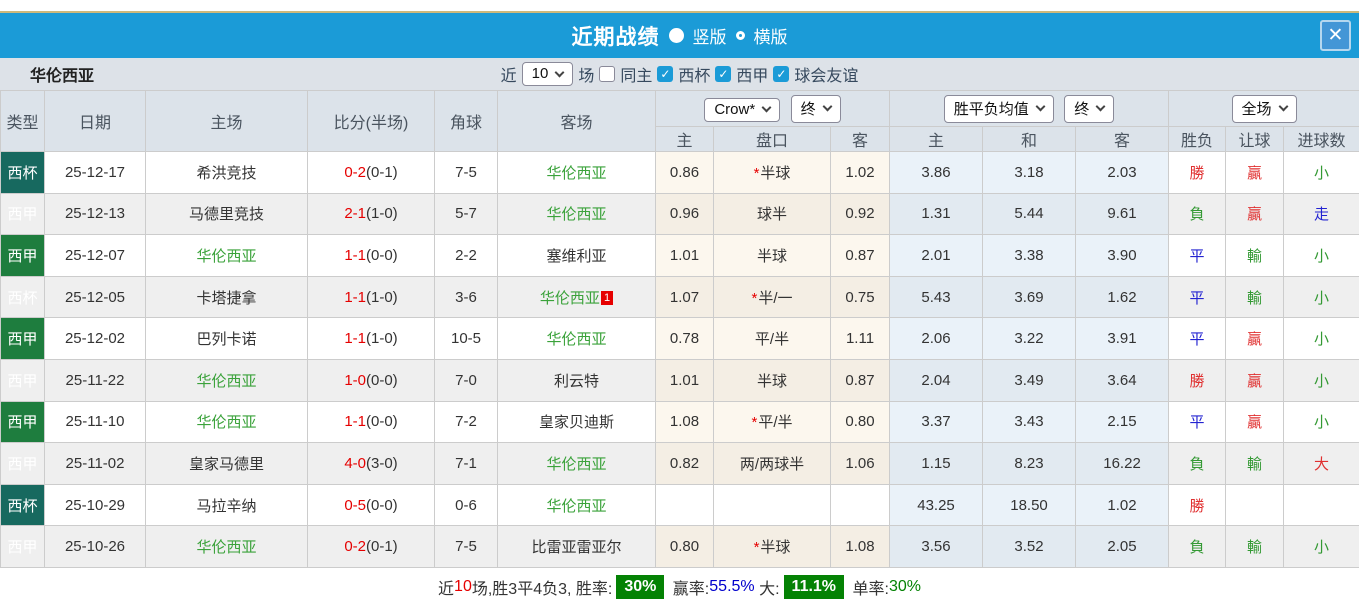 This screenshot has width=1359, height=605. Describe the element at coordinates (1321, 139) in the screenshot. I see `subcol-goals: 进球数` at that location.